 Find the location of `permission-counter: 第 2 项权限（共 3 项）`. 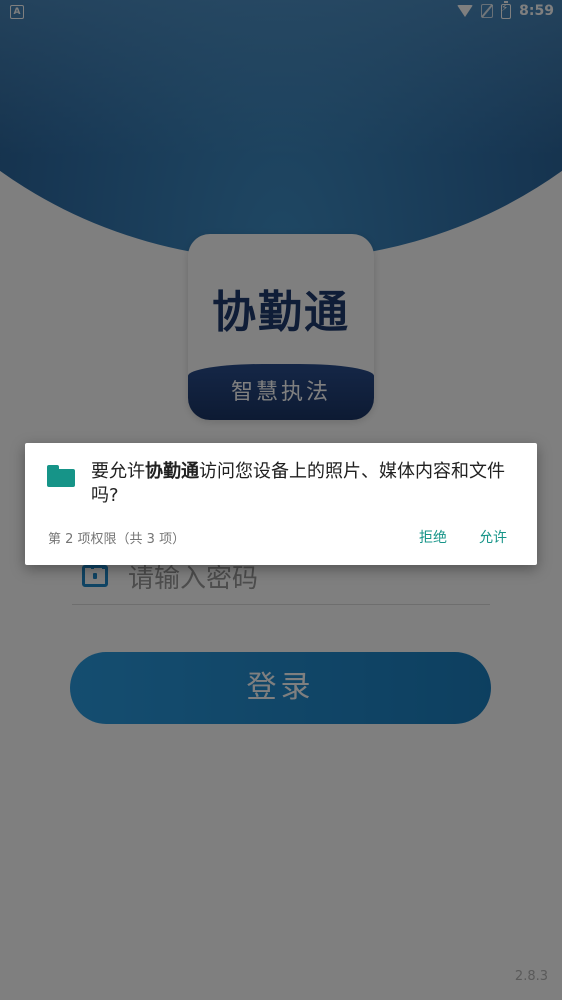

permission-counter: 第 2 项权限（共 3 项） is located at coordinates (117, 539).